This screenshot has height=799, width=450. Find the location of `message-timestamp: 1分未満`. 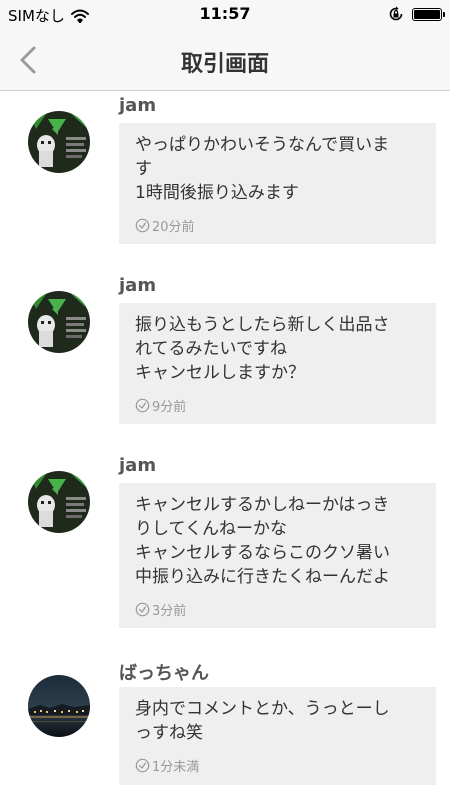

message-timestamp: 1分未満 is located at coordinates (277, 765).